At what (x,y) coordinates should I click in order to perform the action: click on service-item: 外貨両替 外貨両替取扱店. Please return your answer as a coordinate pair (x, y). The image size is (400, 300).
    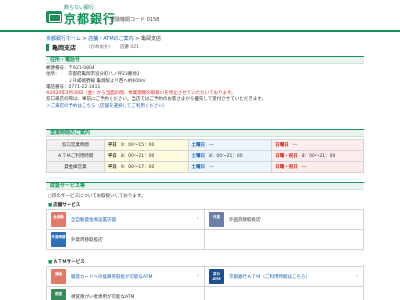
    Looking at the image, I should click on (126, 239).